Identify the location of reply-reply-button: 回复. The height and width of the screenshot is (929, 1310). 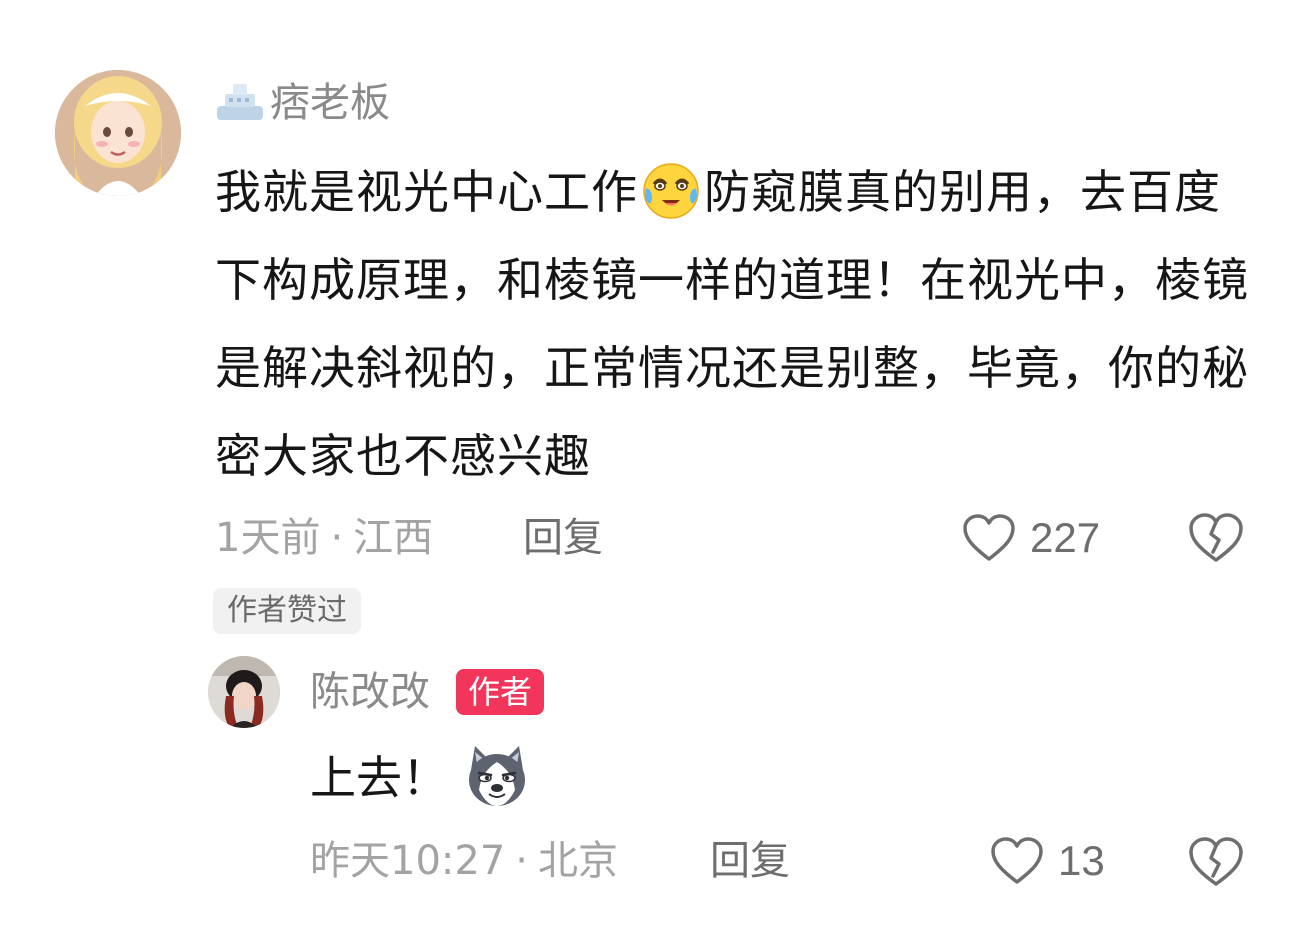
(750, 861).